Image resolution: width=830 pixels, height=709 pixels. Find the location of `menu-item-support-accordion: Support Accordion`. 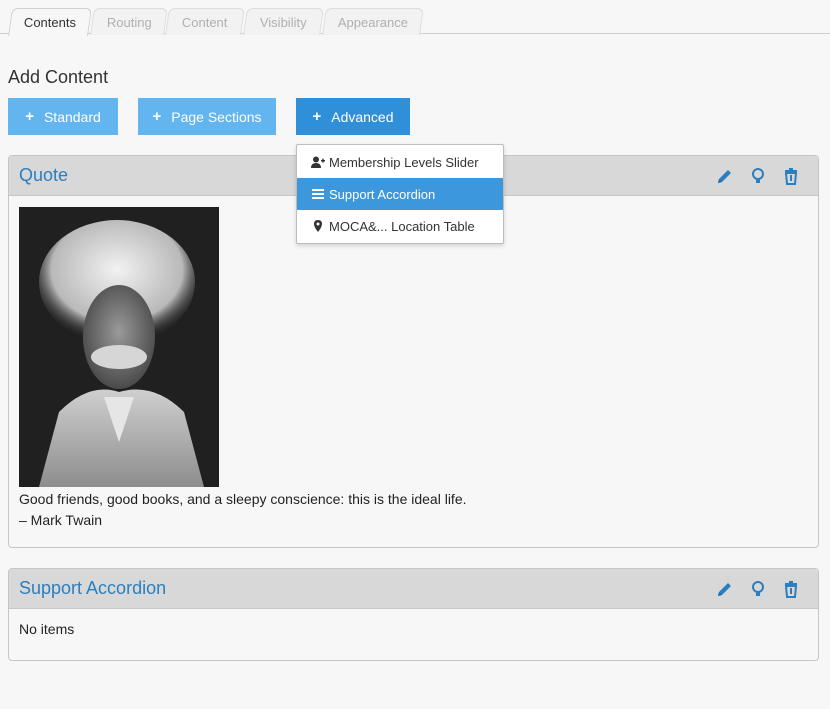

menu-item-support-accordion: Support Accordion is located at coordinates (400, 194).